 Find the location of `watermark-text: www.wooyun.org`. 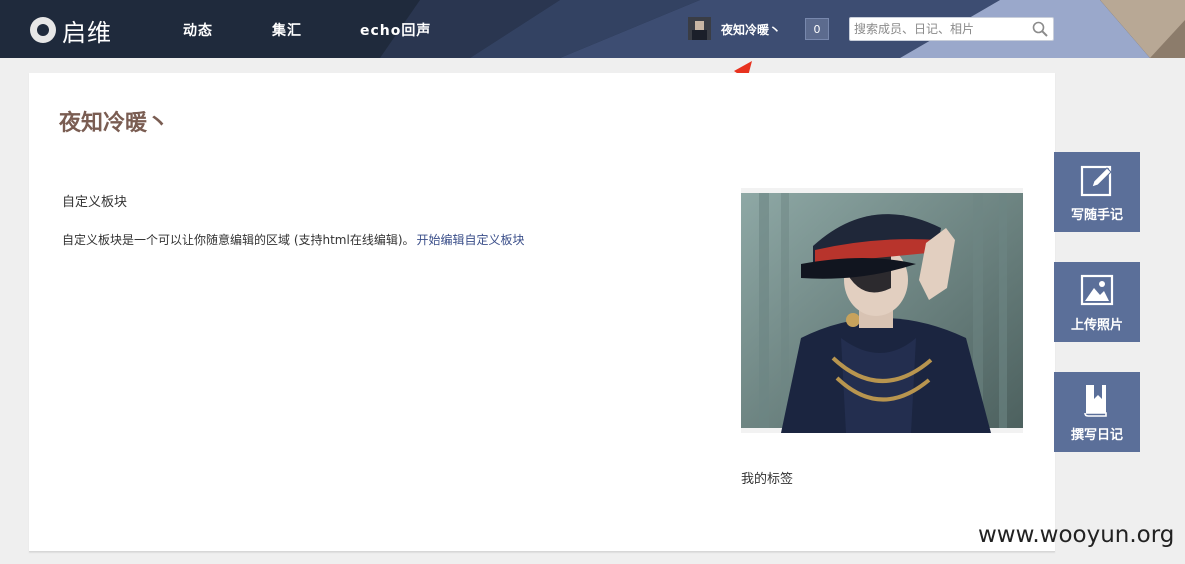

watermark-text: www.wooyun.org is located at coordinates (1076, 535).